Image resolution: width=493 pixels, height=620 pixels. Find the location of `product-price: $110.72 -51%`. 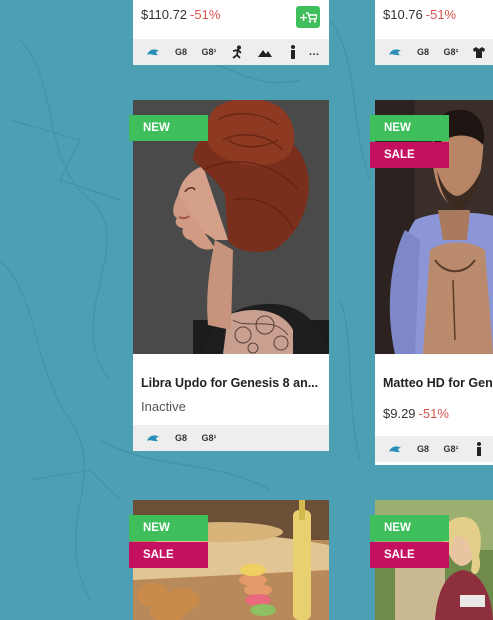

product-price: $110.72 -51% is located at coordinates (180, 14).